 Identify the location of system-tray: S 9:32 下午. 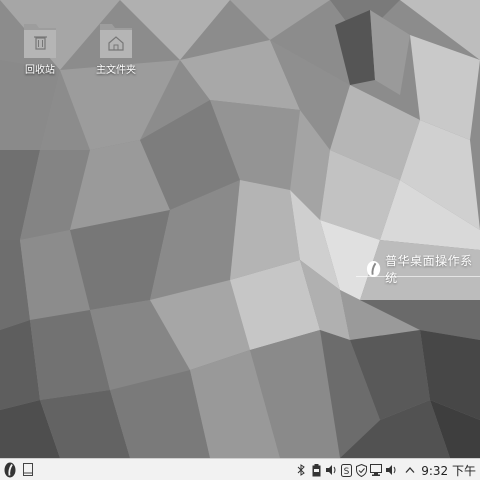
(387, 469).